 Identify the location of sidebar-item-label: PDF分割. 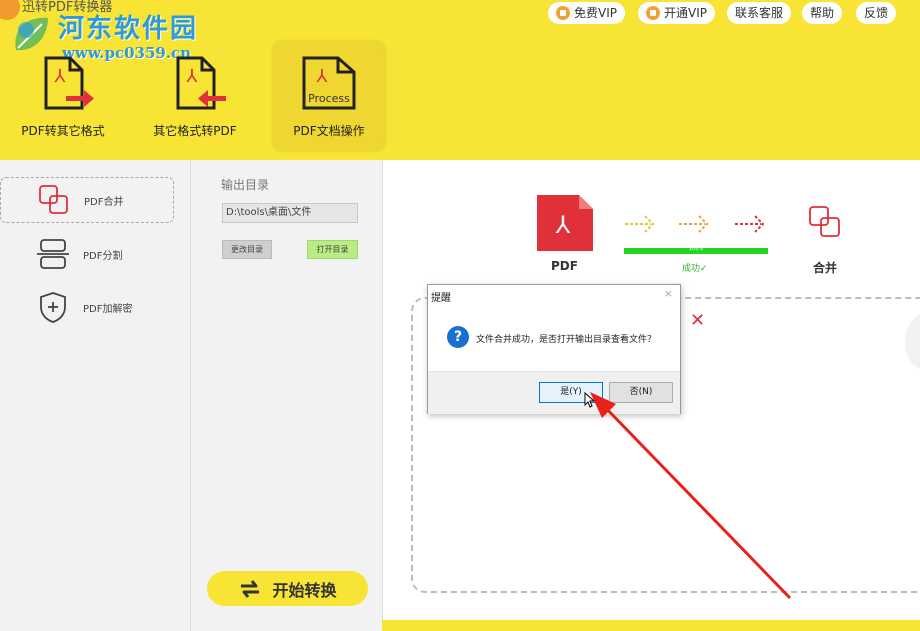
(103, 256).